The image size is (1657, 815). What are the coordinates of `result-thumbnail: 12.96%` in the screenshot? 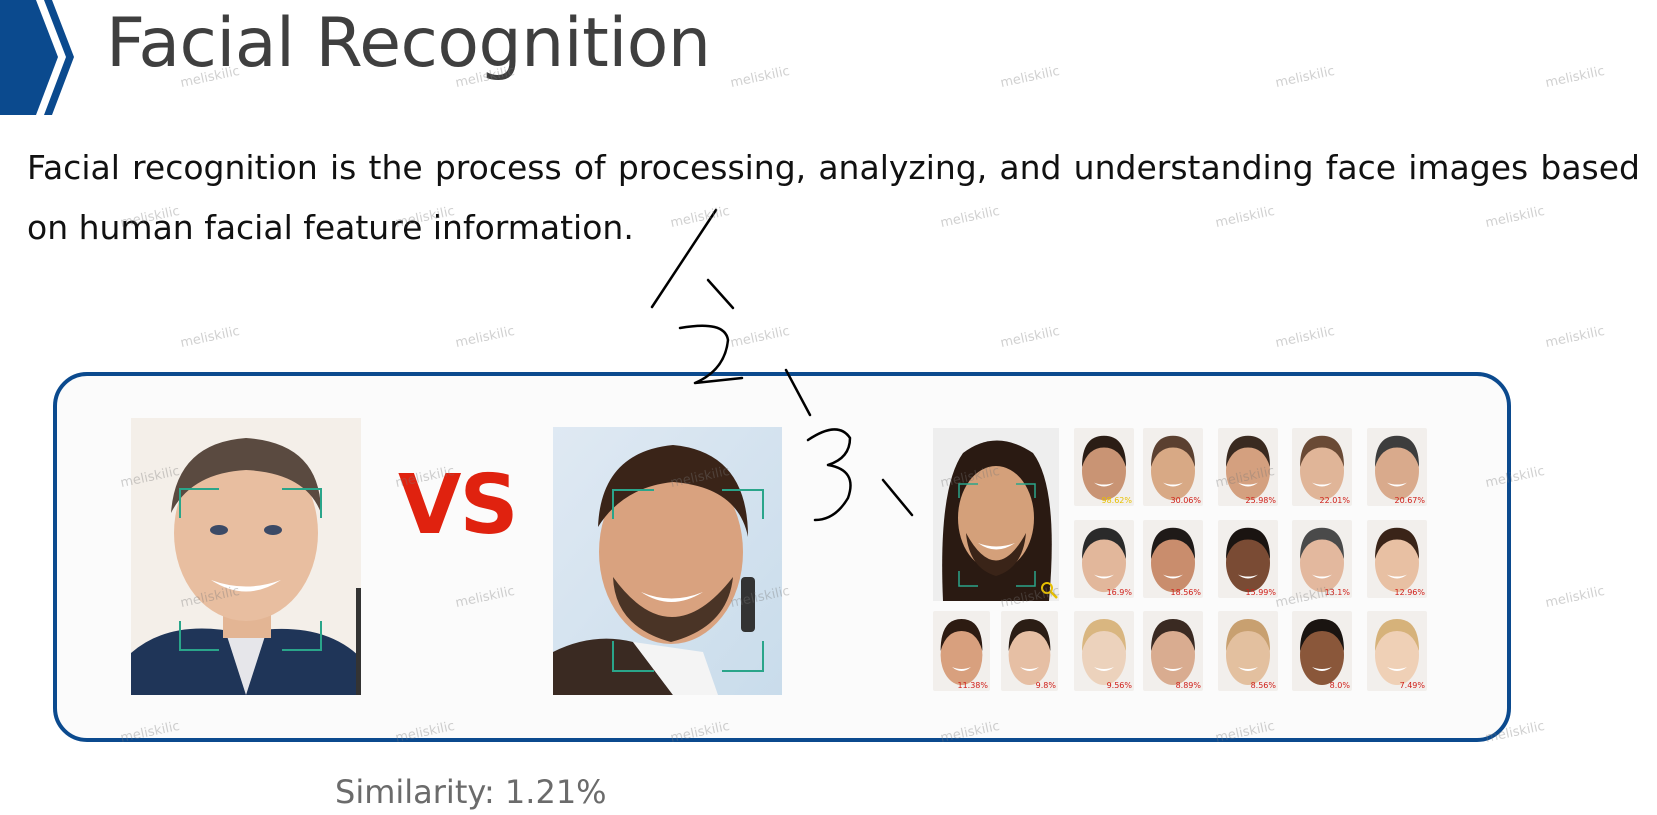 It's located at (1397, 559).